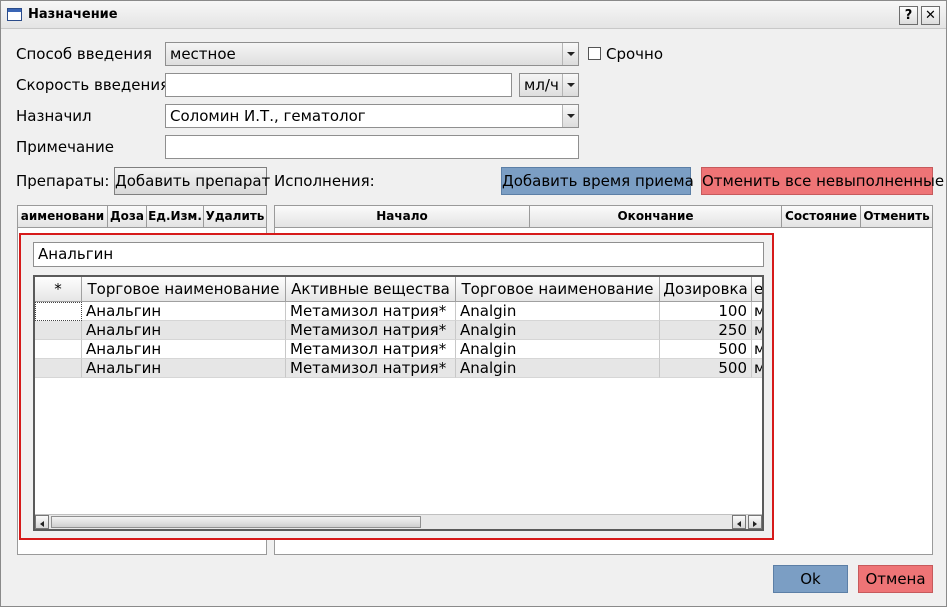 The height and width of the screenshot is (607, 947). I want to click on urgent-checkbox, so click(594, 53).